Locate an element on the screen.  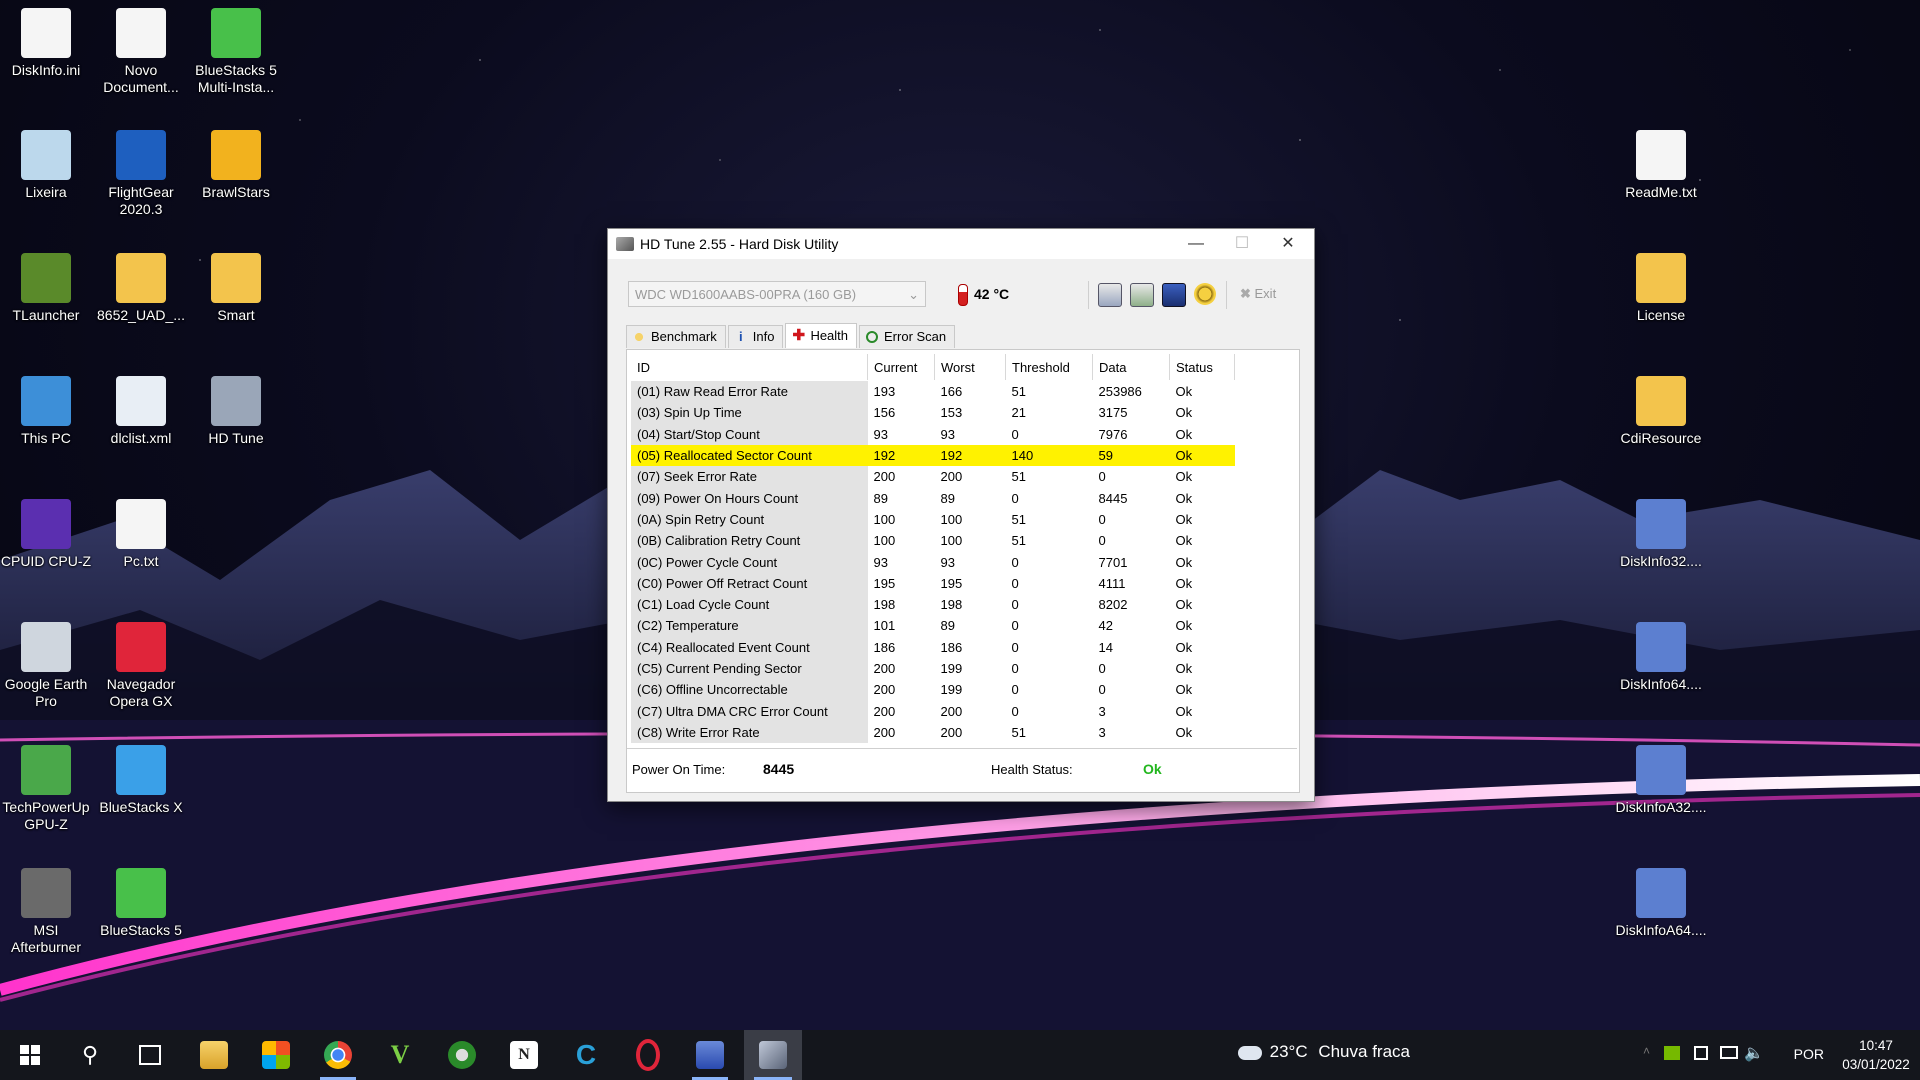
desktop-icon: Lixeira is located at coordinates (46, 165).